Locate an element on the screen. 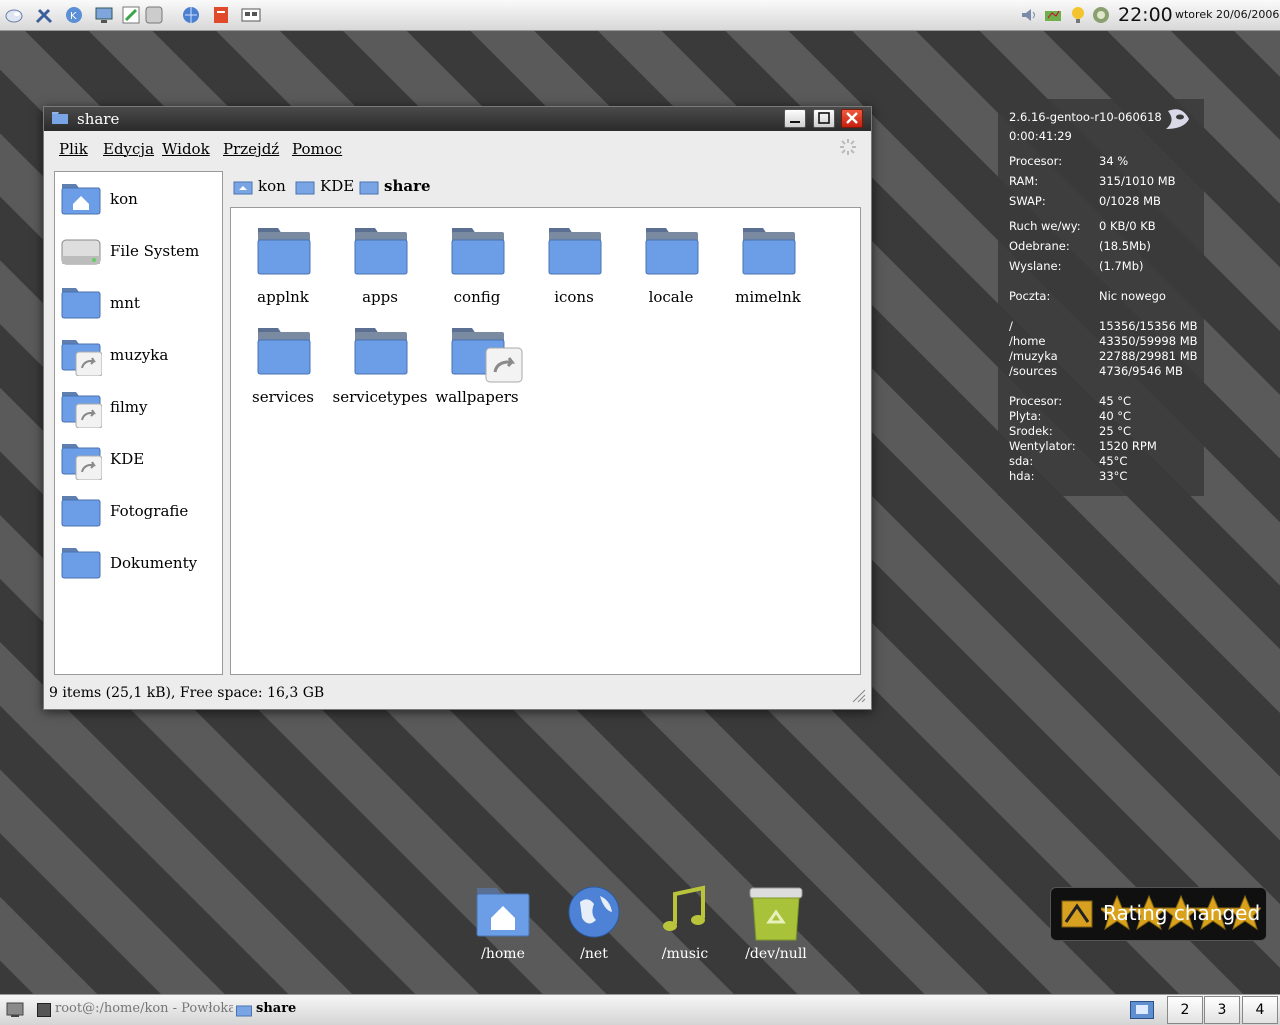 Image resolution: width=1280 pixels, height=1025 pixels. activity-spinner-icon is located at coordinates (848, 147).